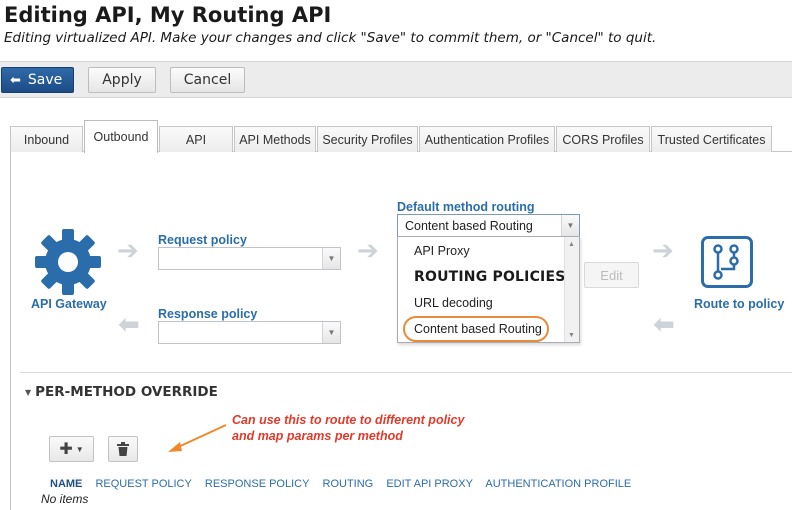 This screenshot has height=510, width=792. I want to click on edit-button: Edit, so click(611, 275).